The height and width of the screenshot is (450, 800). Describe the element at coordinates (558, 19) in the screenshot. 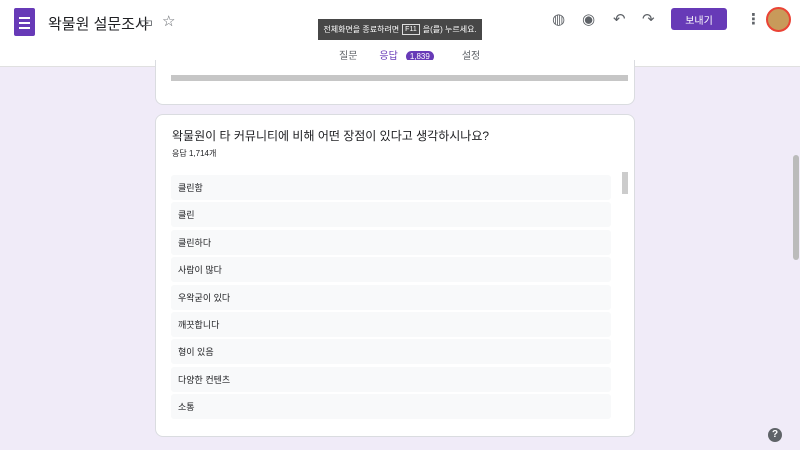

I see `palette-icon: ◍` at that location.